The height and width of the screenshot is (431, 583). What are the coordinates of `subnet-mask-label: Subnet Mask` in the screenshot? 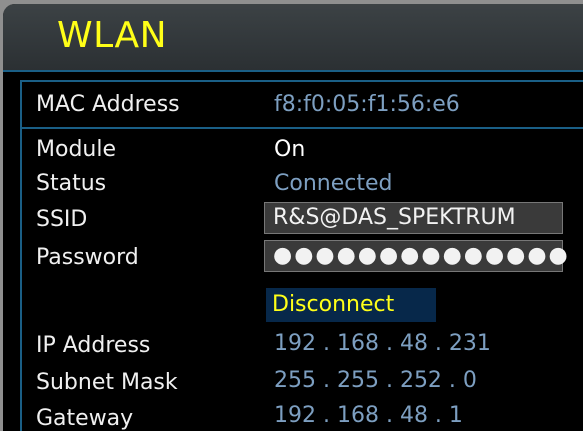 It's located at (107, 382).